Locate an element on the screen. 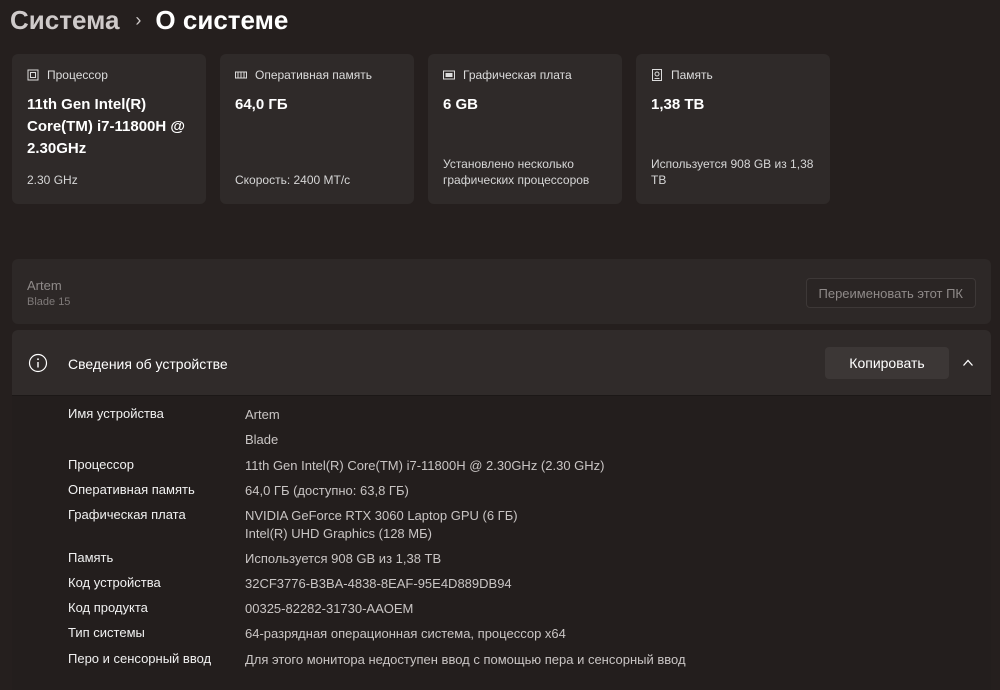  info-icon is located at coordinates (38, 363).